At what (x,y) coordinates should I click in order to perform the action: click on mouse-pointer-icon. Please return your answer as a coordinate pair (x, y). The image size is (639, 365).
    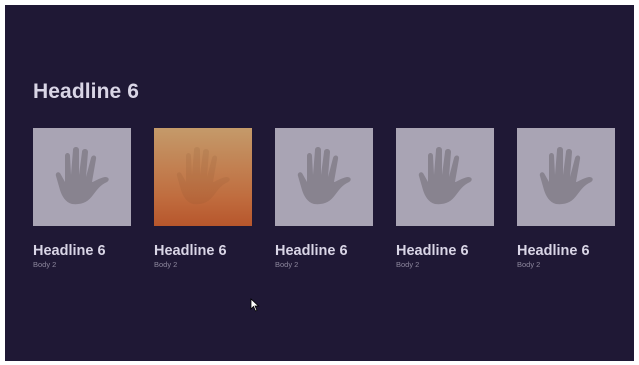
    Looking at the image, I should click on (255, 305).